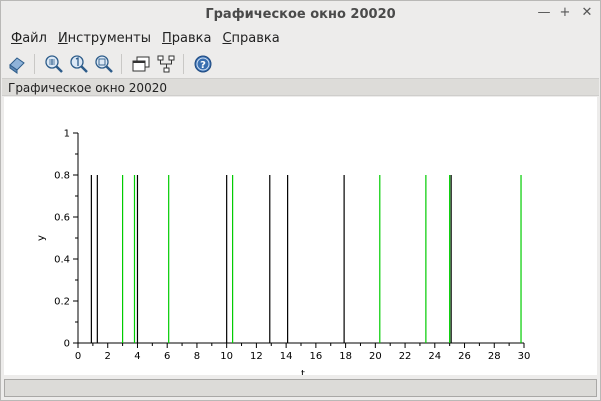 Image resolution: width=601 pixels, height=401 pixels. I want to click on close-icon: ✕, so click(587, 13).